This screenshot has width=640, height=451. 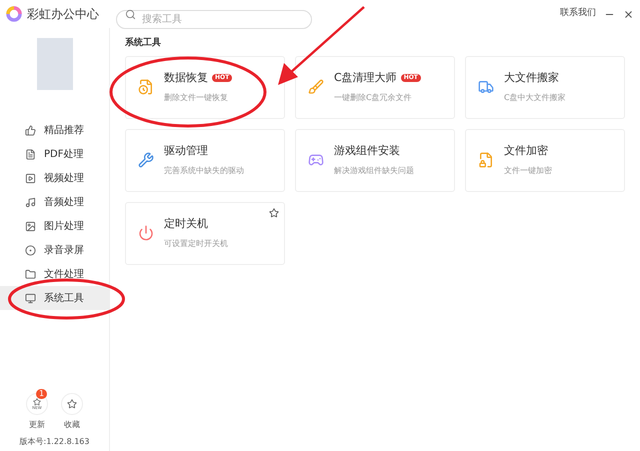 I want to click on update-label: 更新, so click(x=37, y=425).